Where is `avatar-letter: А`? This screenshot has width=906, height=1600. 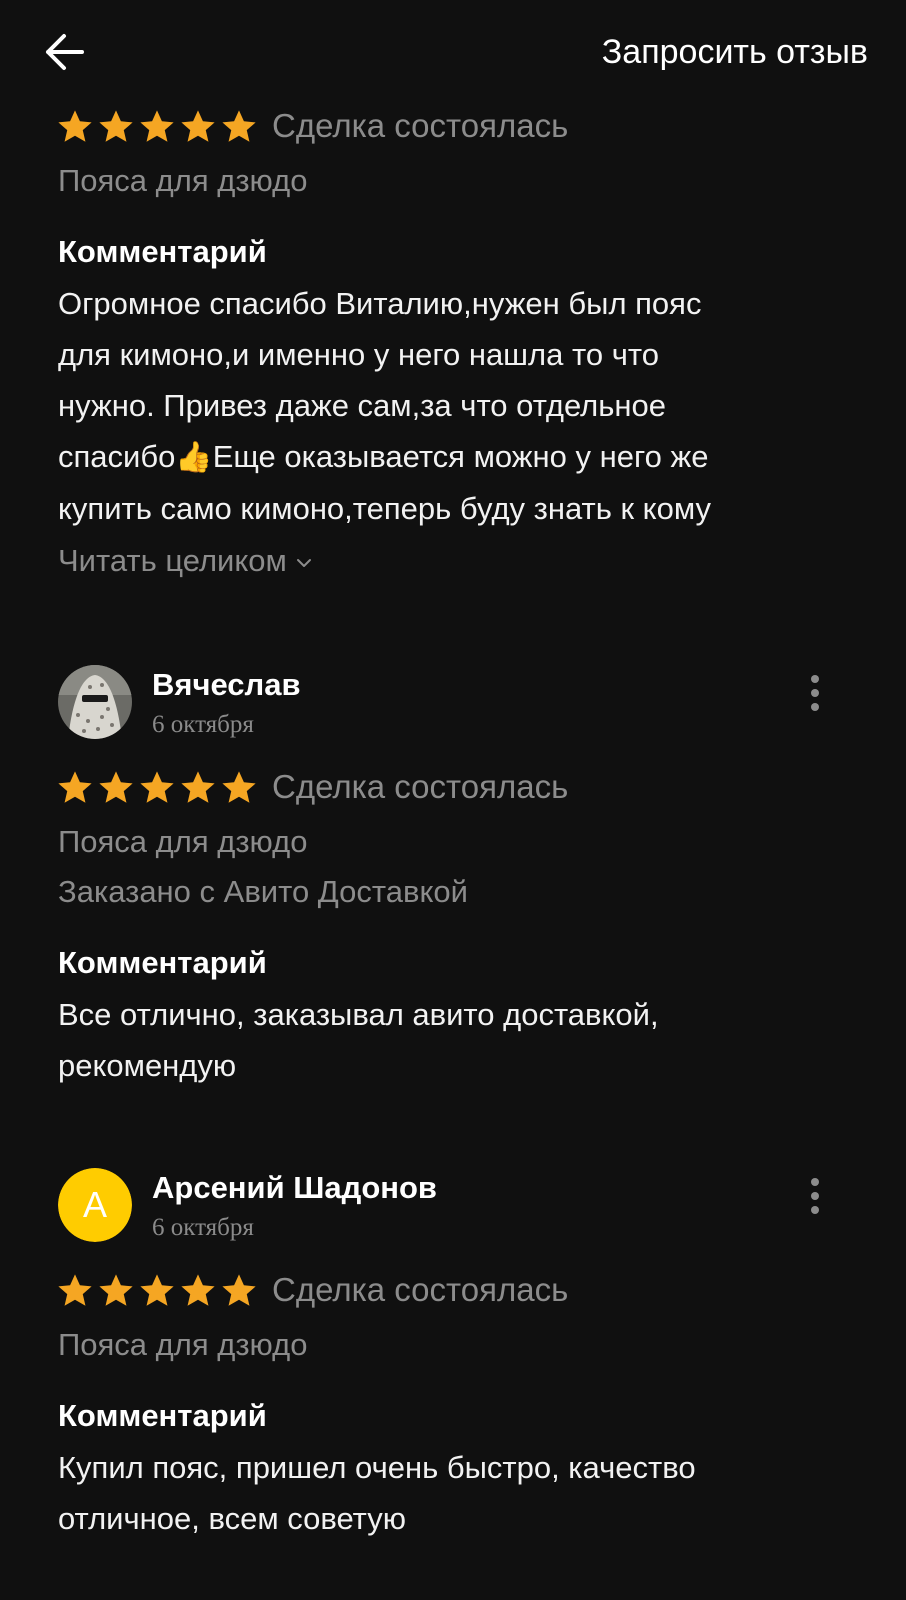
avatar-letter: А is located at coordinates (95, 1205).